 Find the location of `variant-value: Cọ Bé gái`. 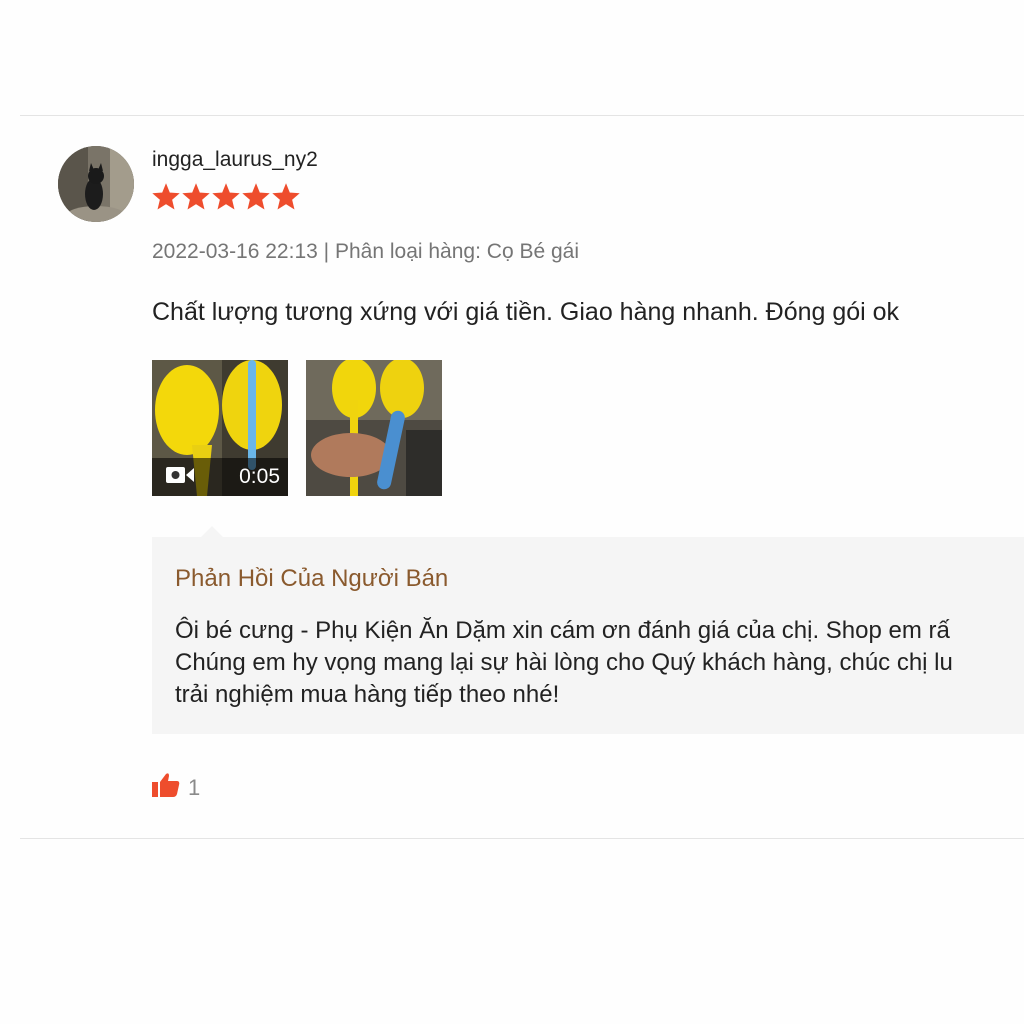

variant-value: Cọ Bé gái is located at coordinates (533, 251).